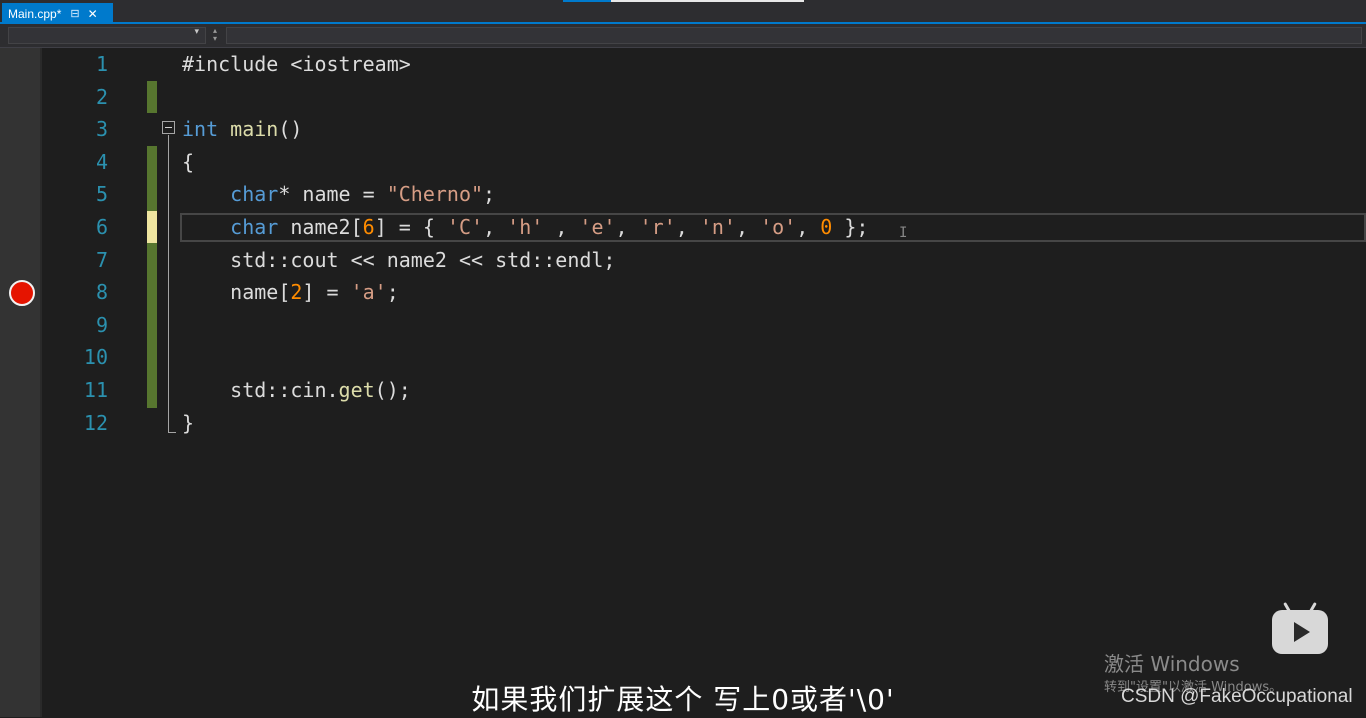 This screenshot has height=718, width=1366. I want to click on code-token: ] =, so click(326, 292).